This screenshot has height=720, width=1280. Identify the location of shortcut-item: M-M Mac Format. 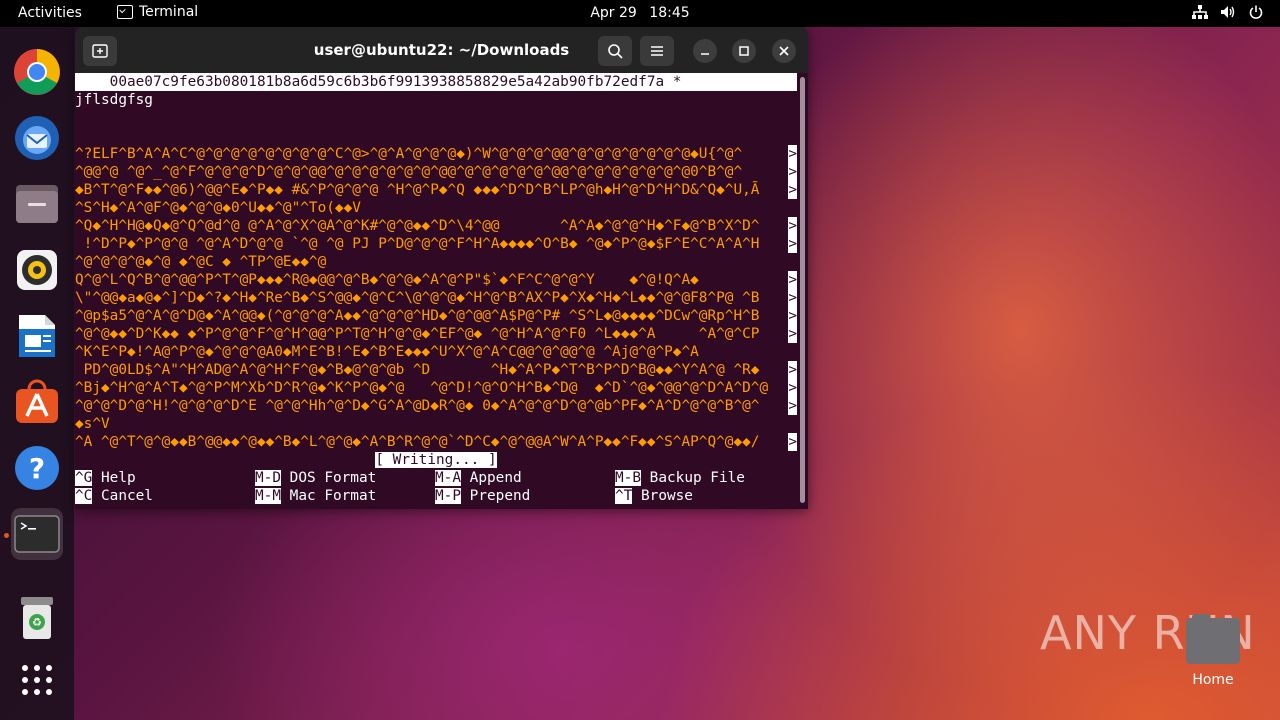
(315, 496).